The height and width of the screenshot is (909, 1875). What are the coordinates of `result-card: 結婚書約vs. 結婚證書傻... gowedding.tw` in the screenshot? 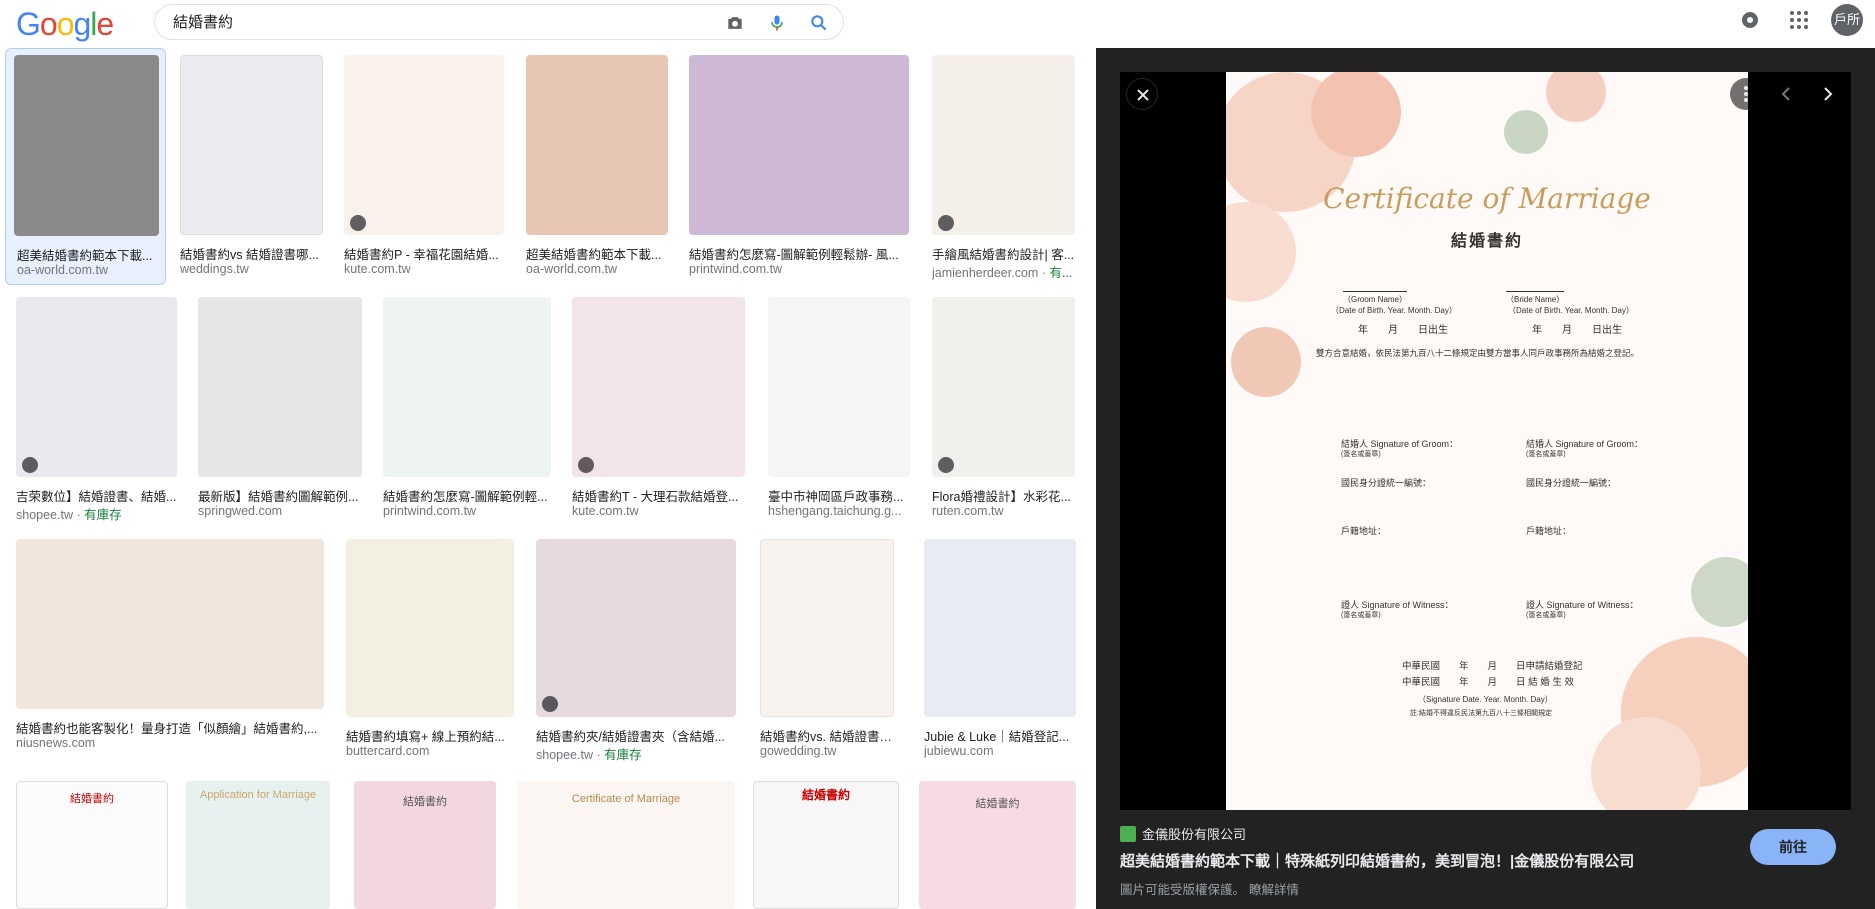 It's located at (827, 654).